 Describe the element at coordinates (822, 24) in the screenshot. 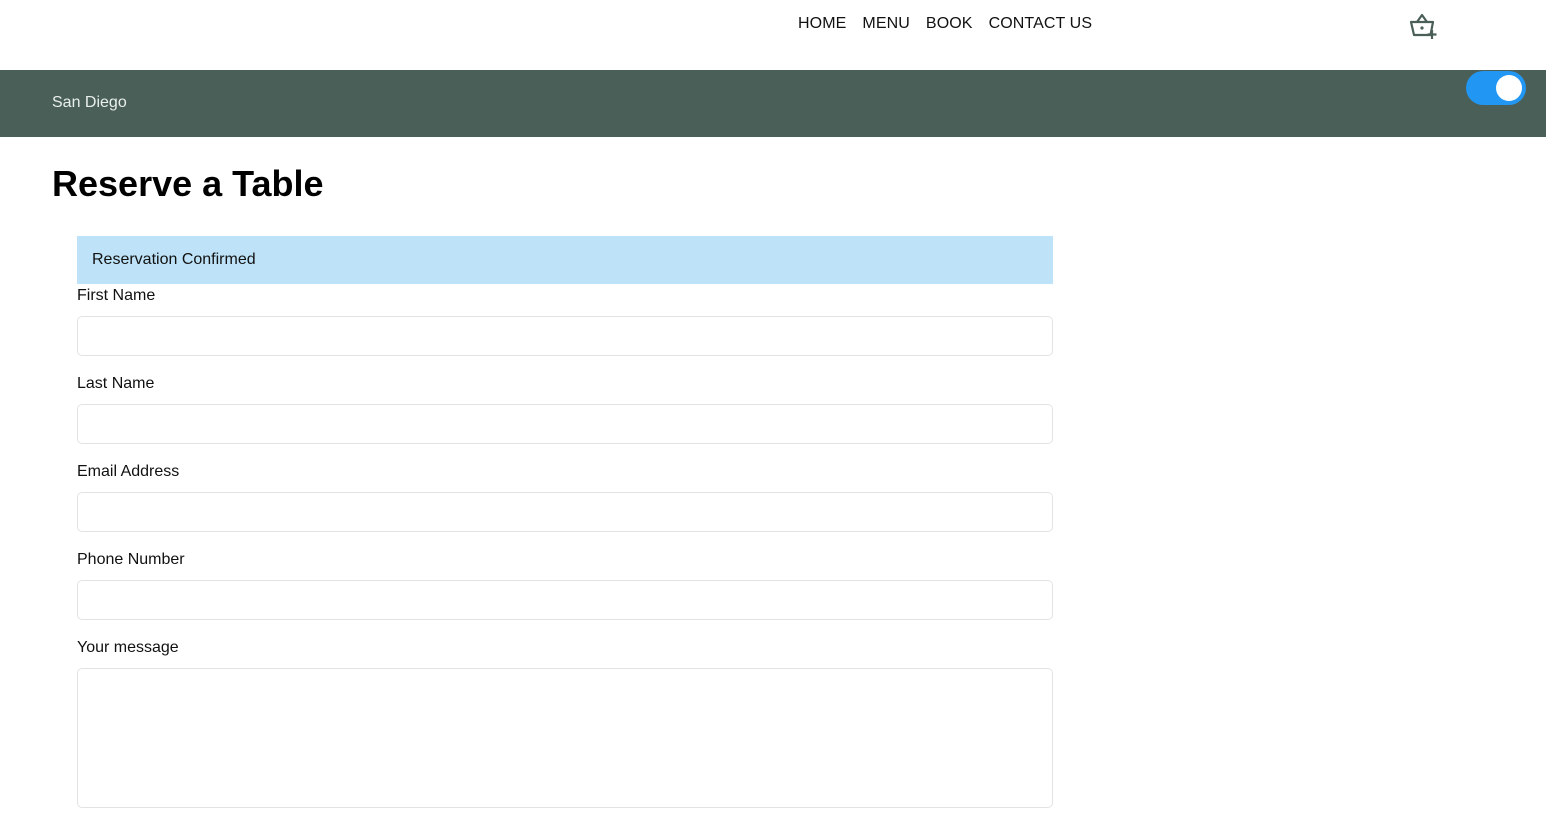

I see `nav-home-link: HOME` at that location.